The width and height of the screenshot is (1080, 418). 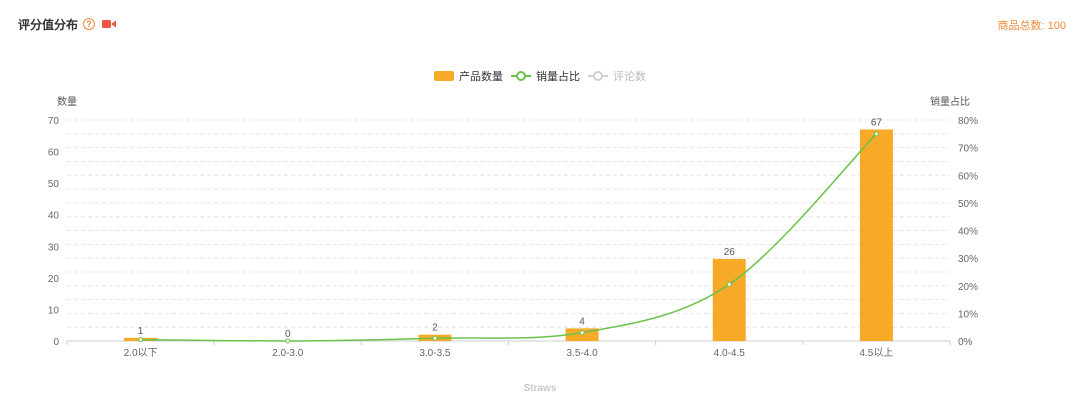 I want to click on y-right-tick-label: 10%, so click(x=968, y=314).